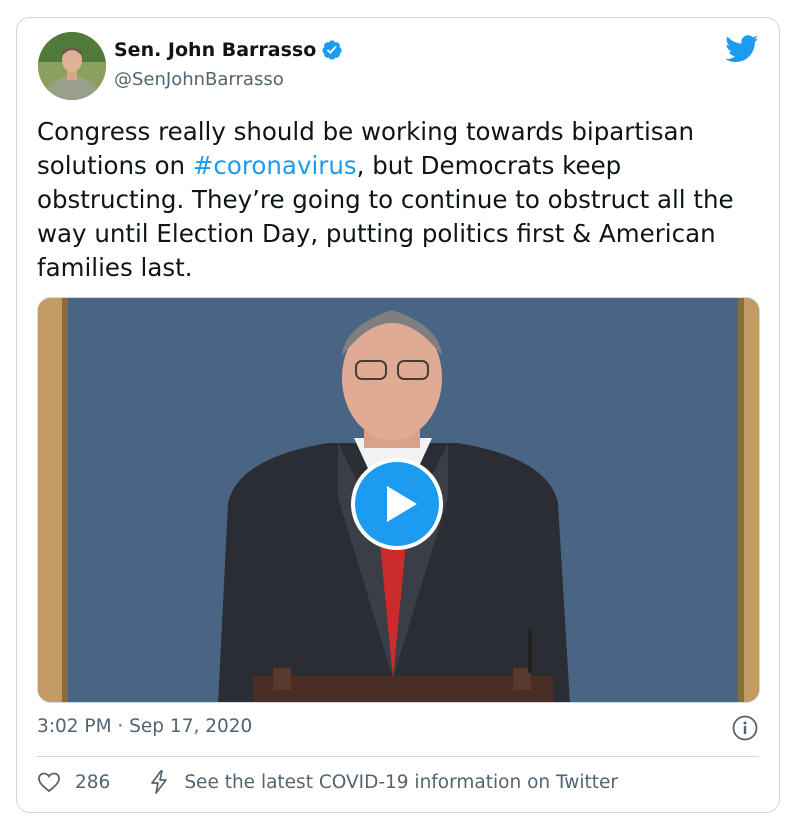 The width and height of the screenshot is (799, 833). I want to click on play-icon, so click(397, 504).